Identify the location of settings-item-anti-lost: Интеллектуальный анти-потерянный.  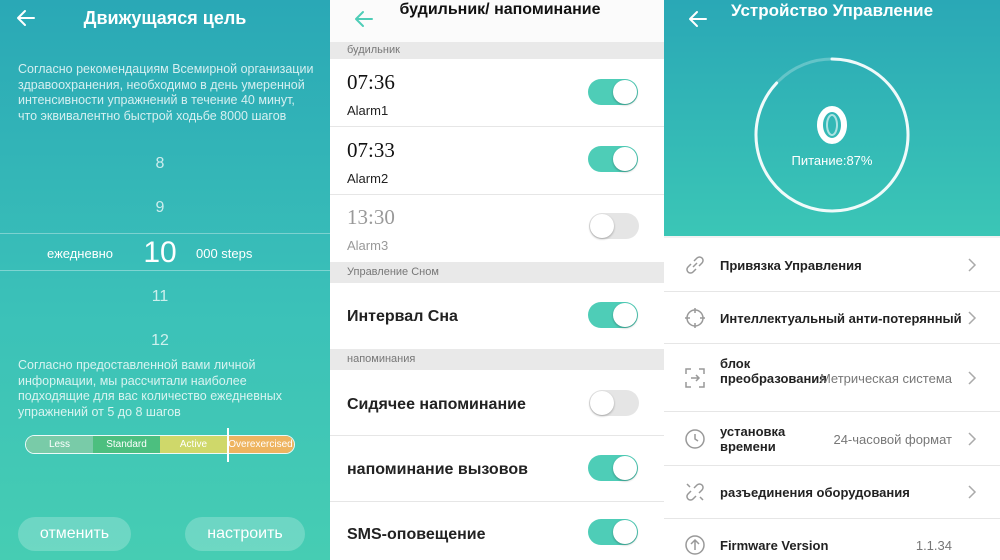
(832, 318).